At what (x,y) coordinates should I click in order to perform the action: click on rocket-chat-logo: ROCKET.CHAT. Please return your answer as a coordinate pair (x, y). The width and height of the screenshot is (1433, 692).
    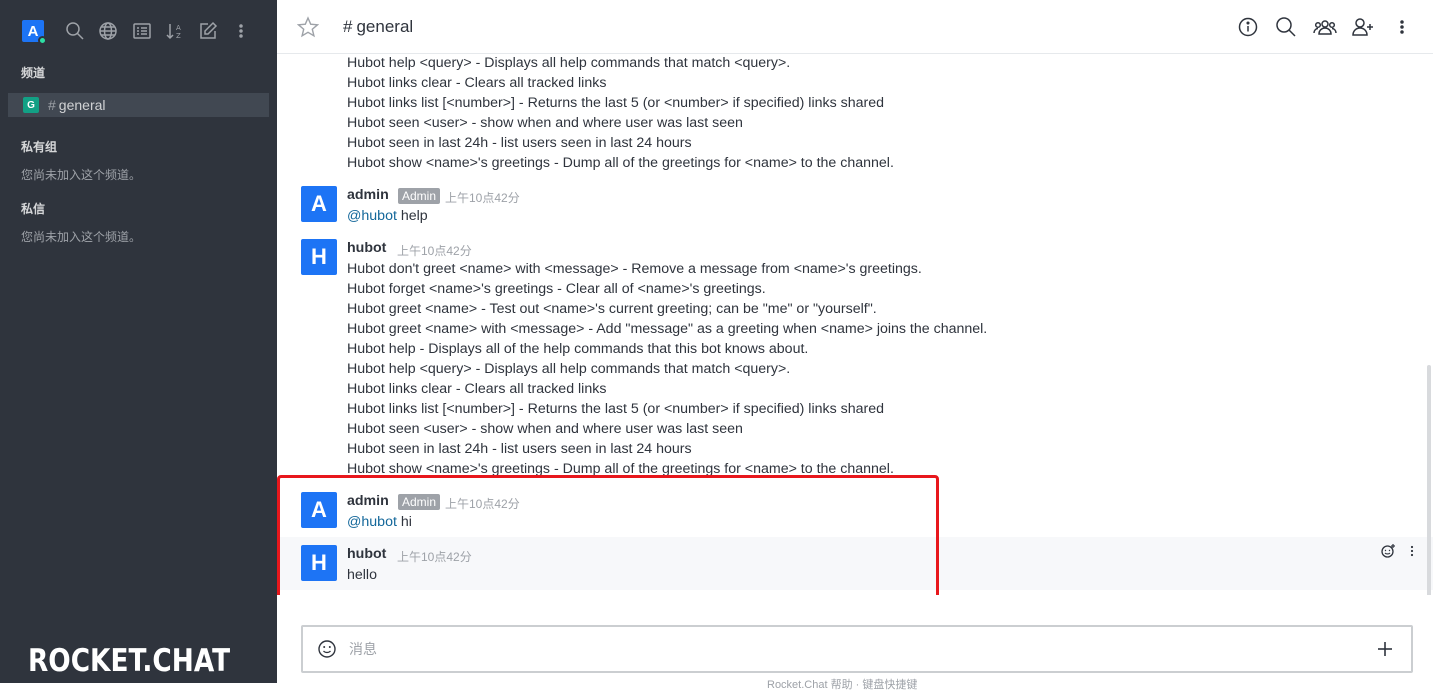
    Looking at the image, I should click on (142, 660).